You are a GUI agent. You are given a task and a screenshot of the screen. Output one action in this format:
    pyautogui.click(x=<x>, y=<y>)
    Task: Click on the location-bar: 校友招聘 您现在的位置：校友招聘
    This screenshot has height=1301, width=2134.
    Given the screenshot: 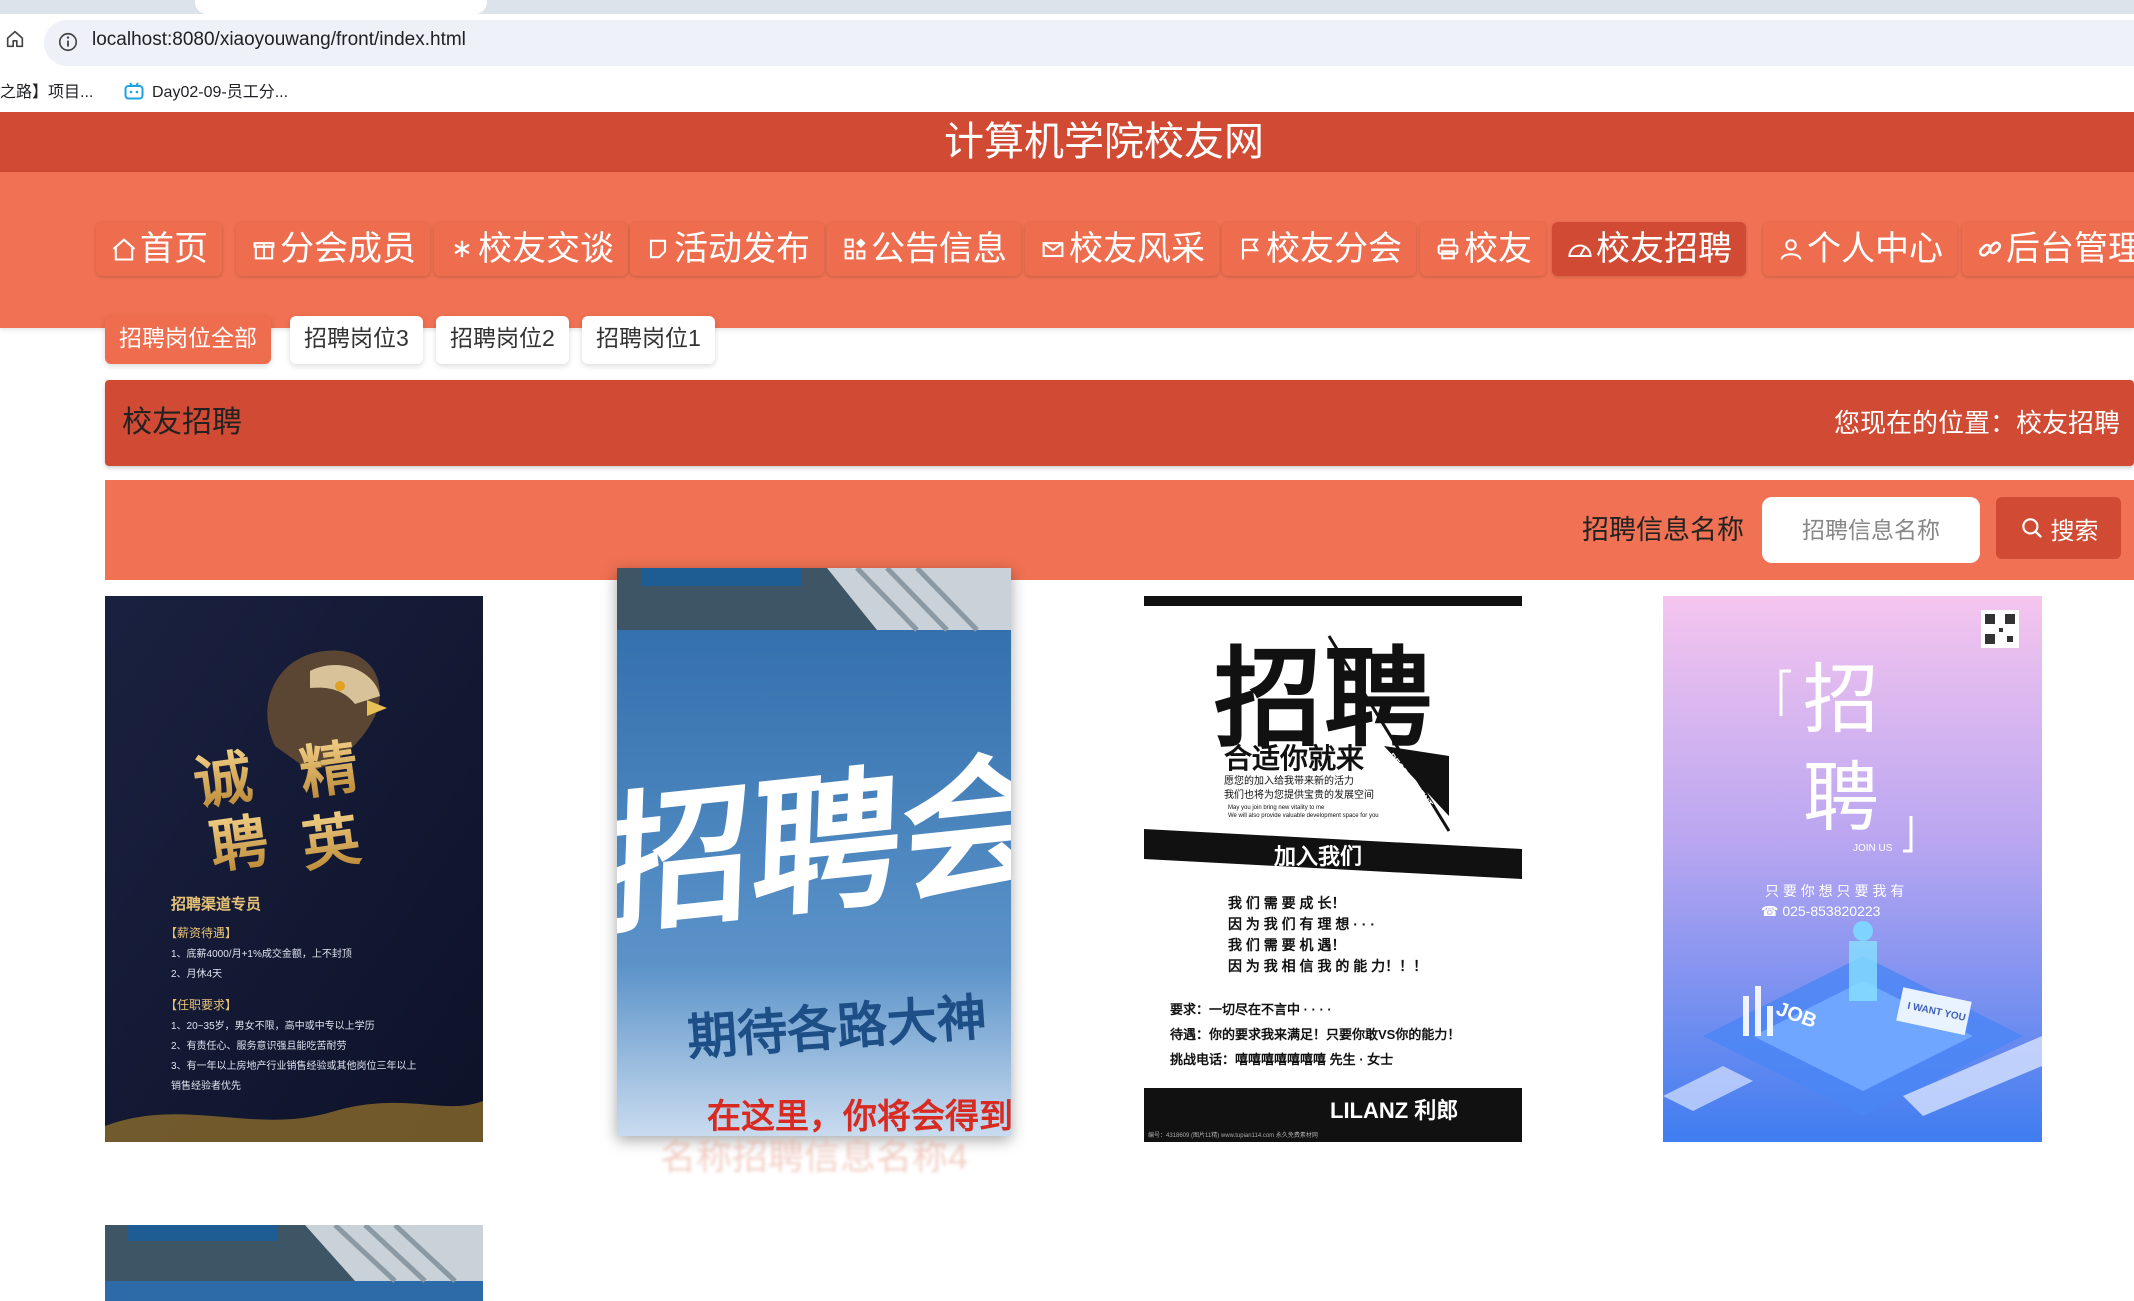 What is the action you would take?
    pyautogui.click(x=1119, y=423)
    